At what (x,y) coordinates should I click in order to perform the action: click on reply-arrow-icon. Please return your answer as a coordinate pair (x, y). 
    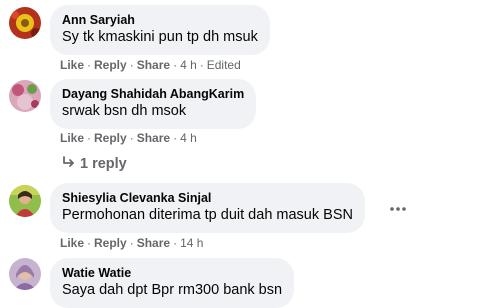
    Looking at the image, I should click on (69, 162).